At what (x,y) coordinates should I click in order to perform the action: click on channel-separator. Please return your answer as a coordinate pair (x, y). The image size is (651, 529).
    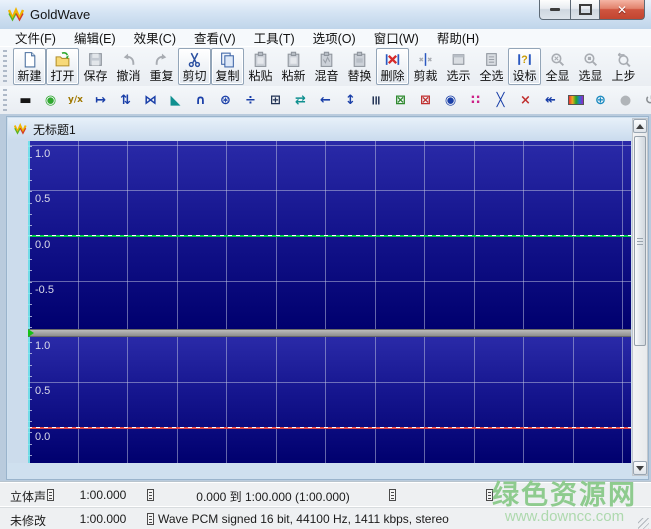
    Looking at the image, I should click on (329, 333).